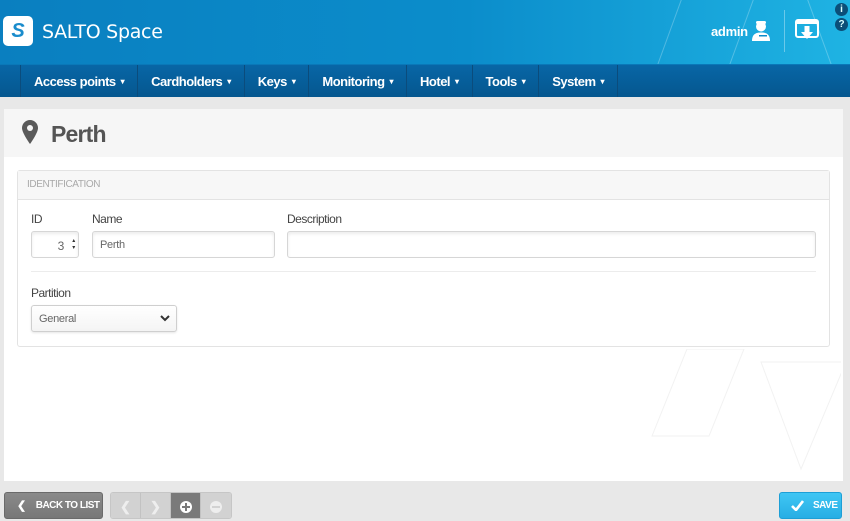  I want to click on save-label: SAVE, so click(825, 505).